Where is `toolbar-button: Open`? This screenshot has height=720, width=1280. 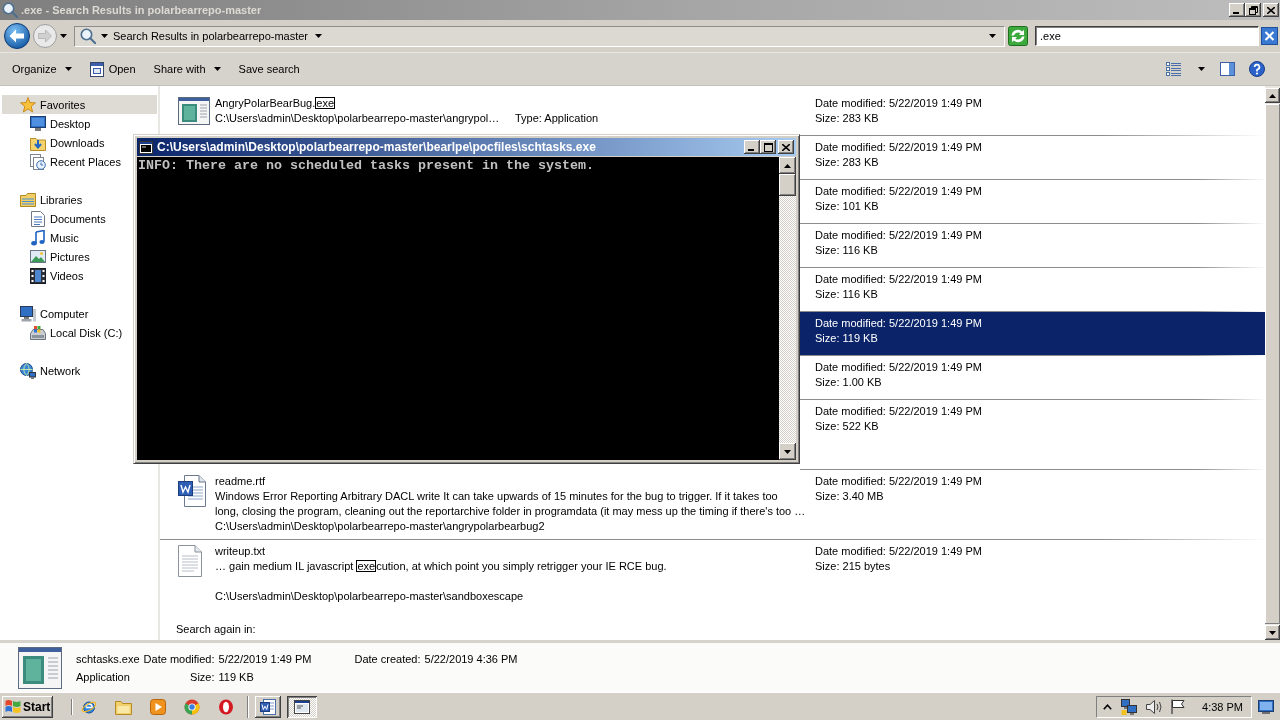 toolbar-button: Open is located at coordinates (112, 69).